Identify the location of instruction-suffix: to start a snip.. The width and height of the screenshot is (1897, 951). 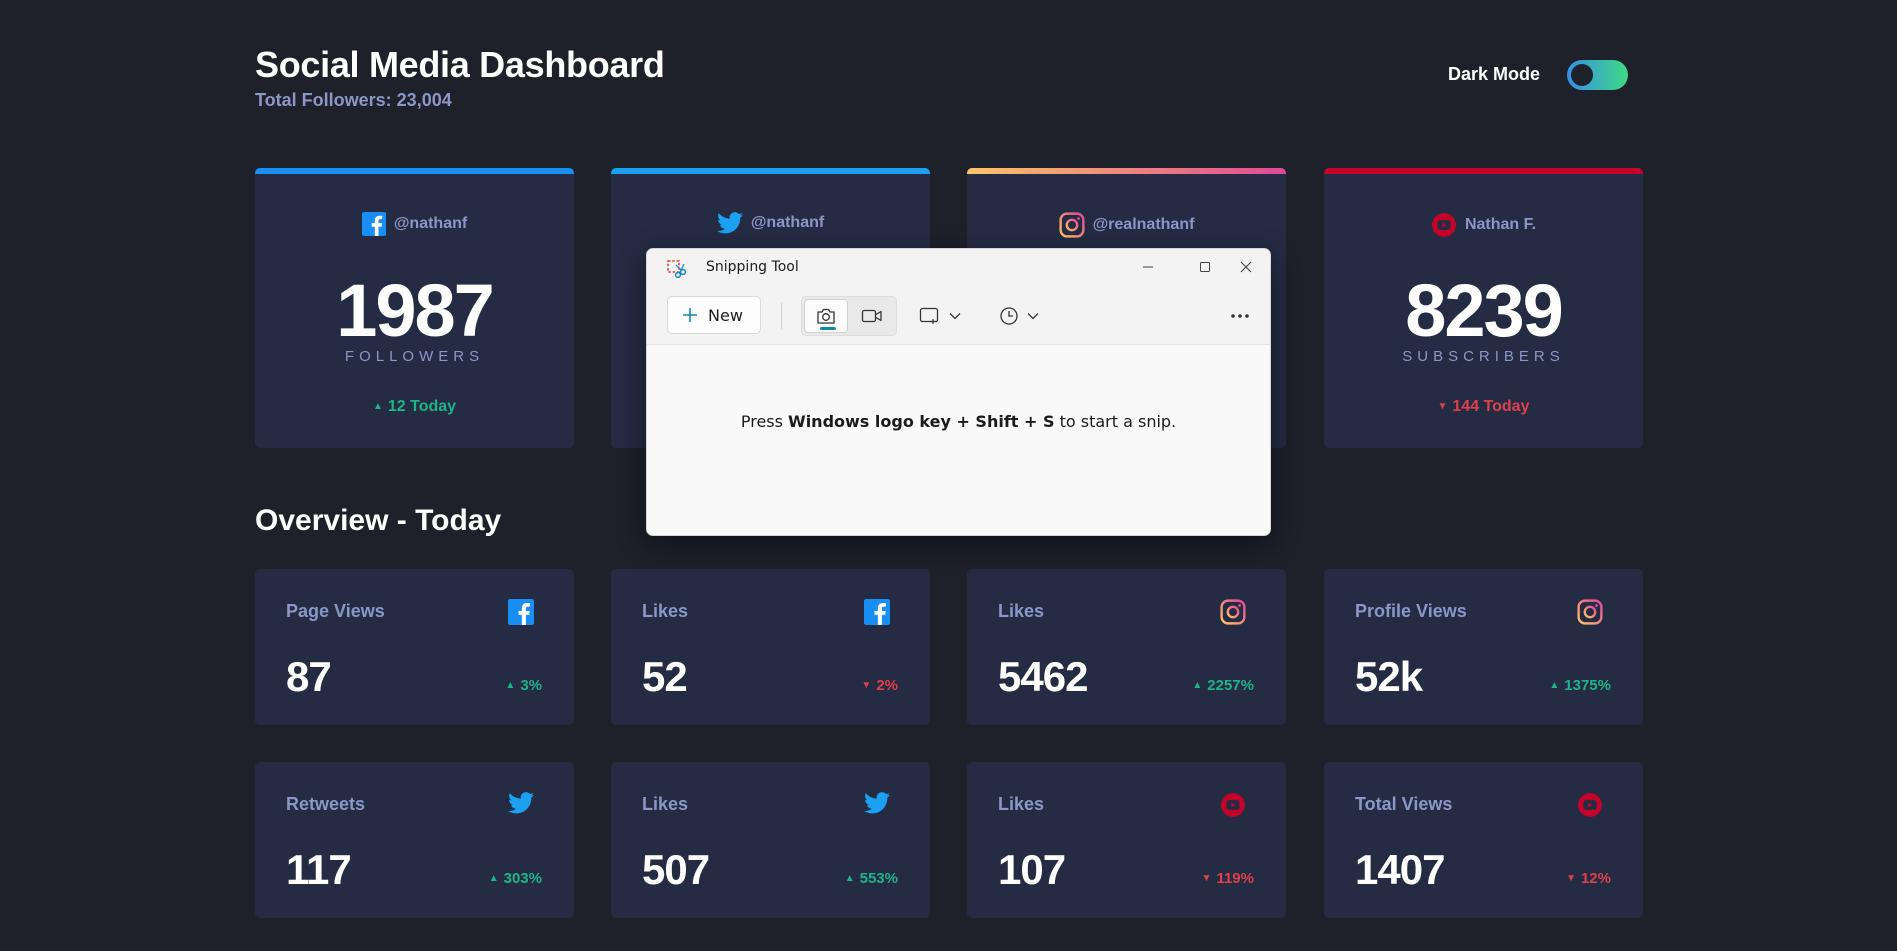
(1115, 421).